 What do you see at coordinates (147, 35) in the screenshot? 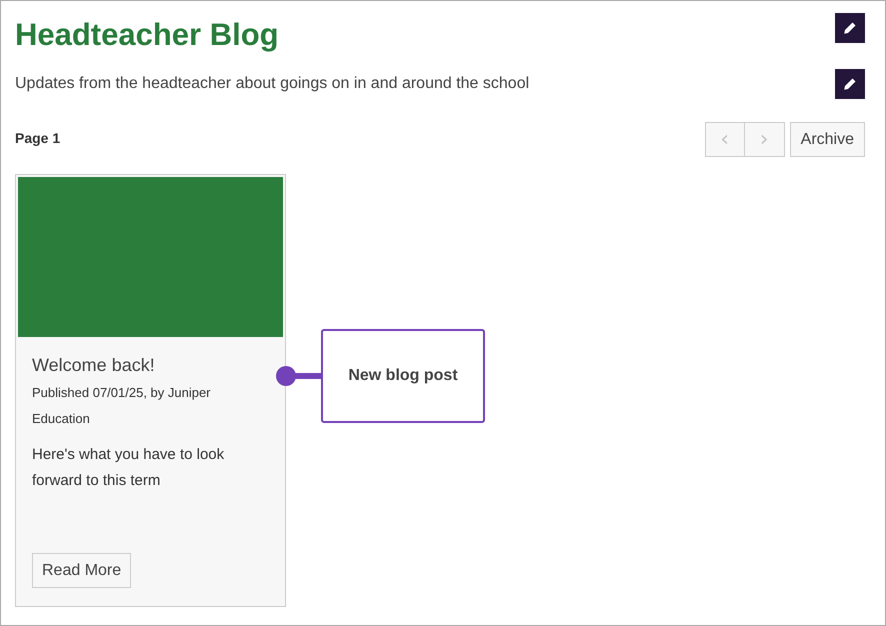
I see `page-title: Headteacher Blog` at bounding box center [147, 35].